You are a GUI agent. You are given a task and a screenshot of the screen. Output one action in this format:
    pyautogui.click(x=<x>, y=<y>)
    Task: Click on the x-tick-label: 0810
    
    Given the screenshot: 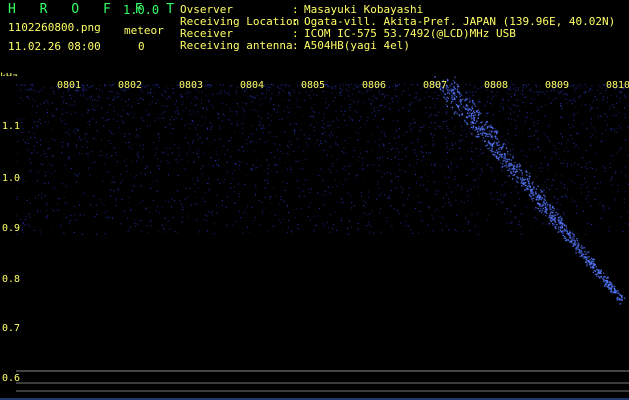 What is the action you would take?
    pyautogui.click(x=617, y=85)
    